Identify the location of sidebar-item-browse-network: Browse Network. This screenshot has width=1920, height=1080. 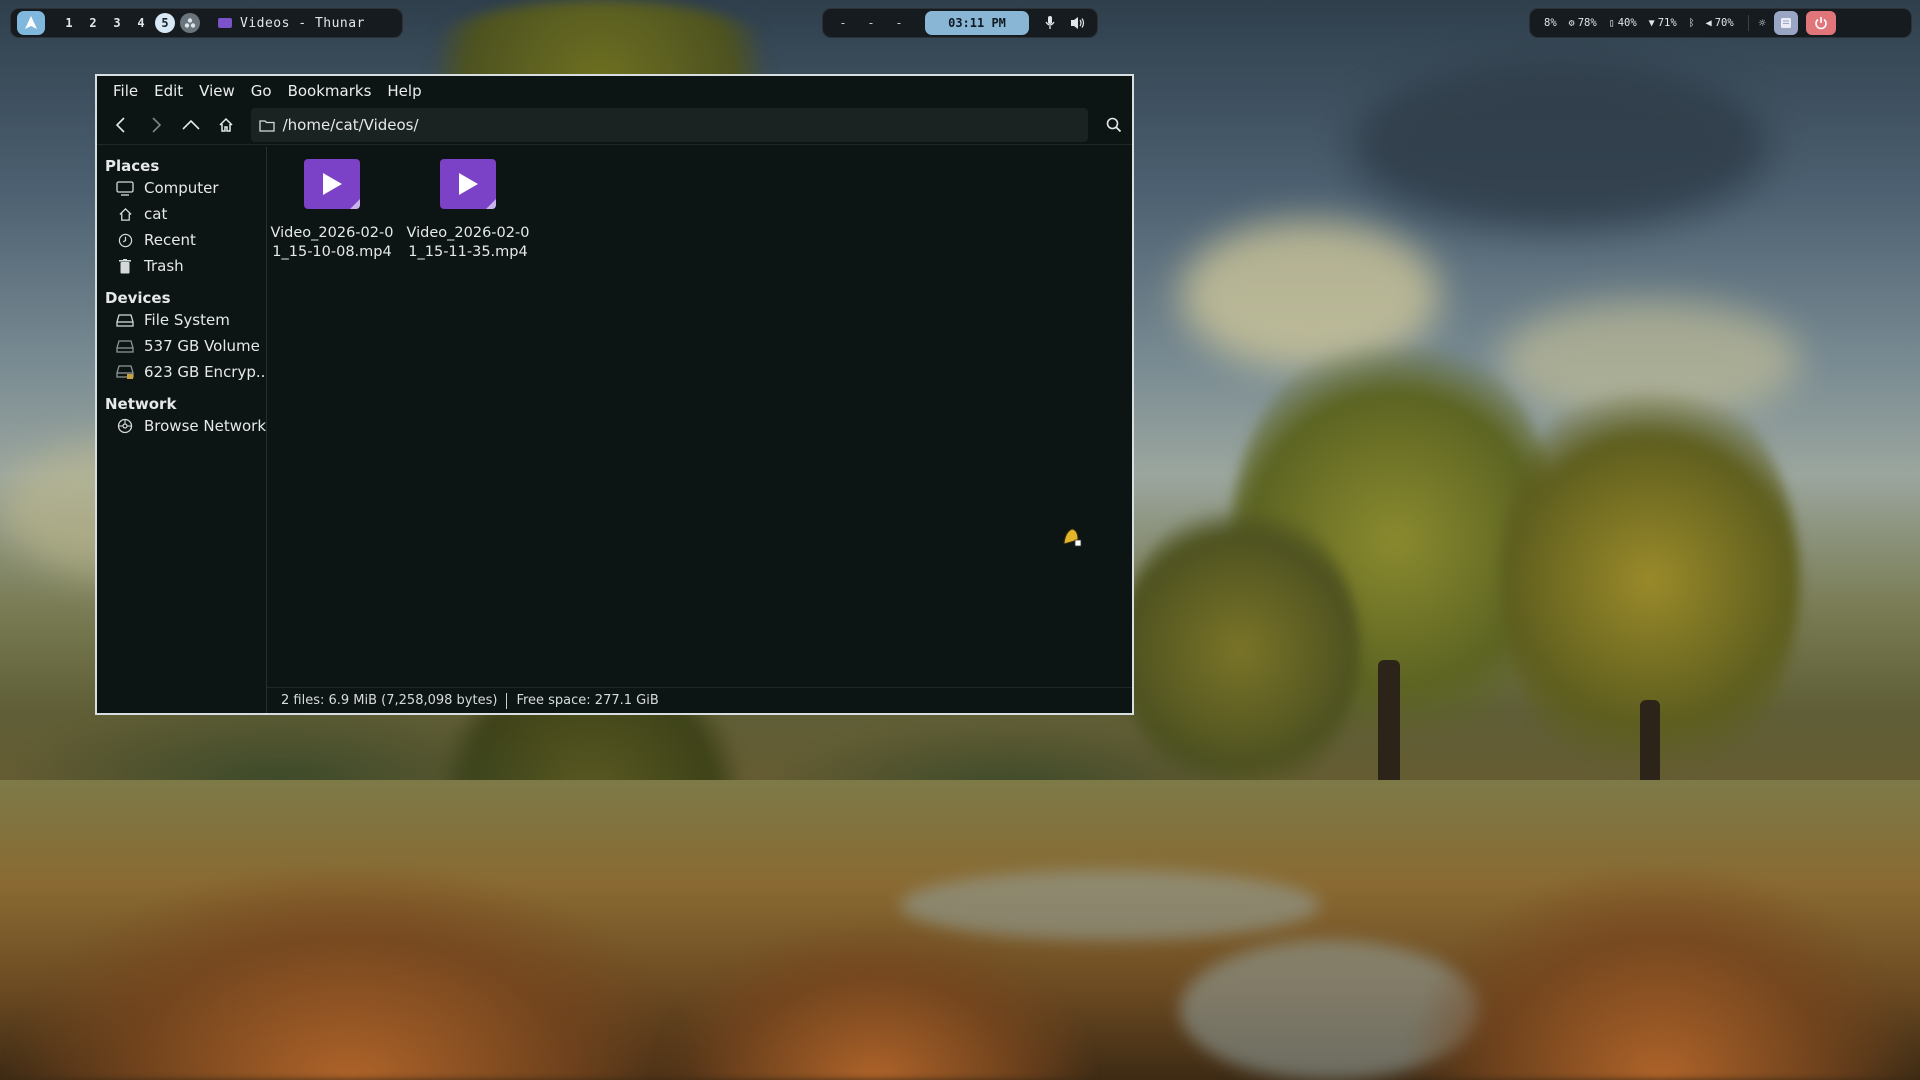
(181, 426).